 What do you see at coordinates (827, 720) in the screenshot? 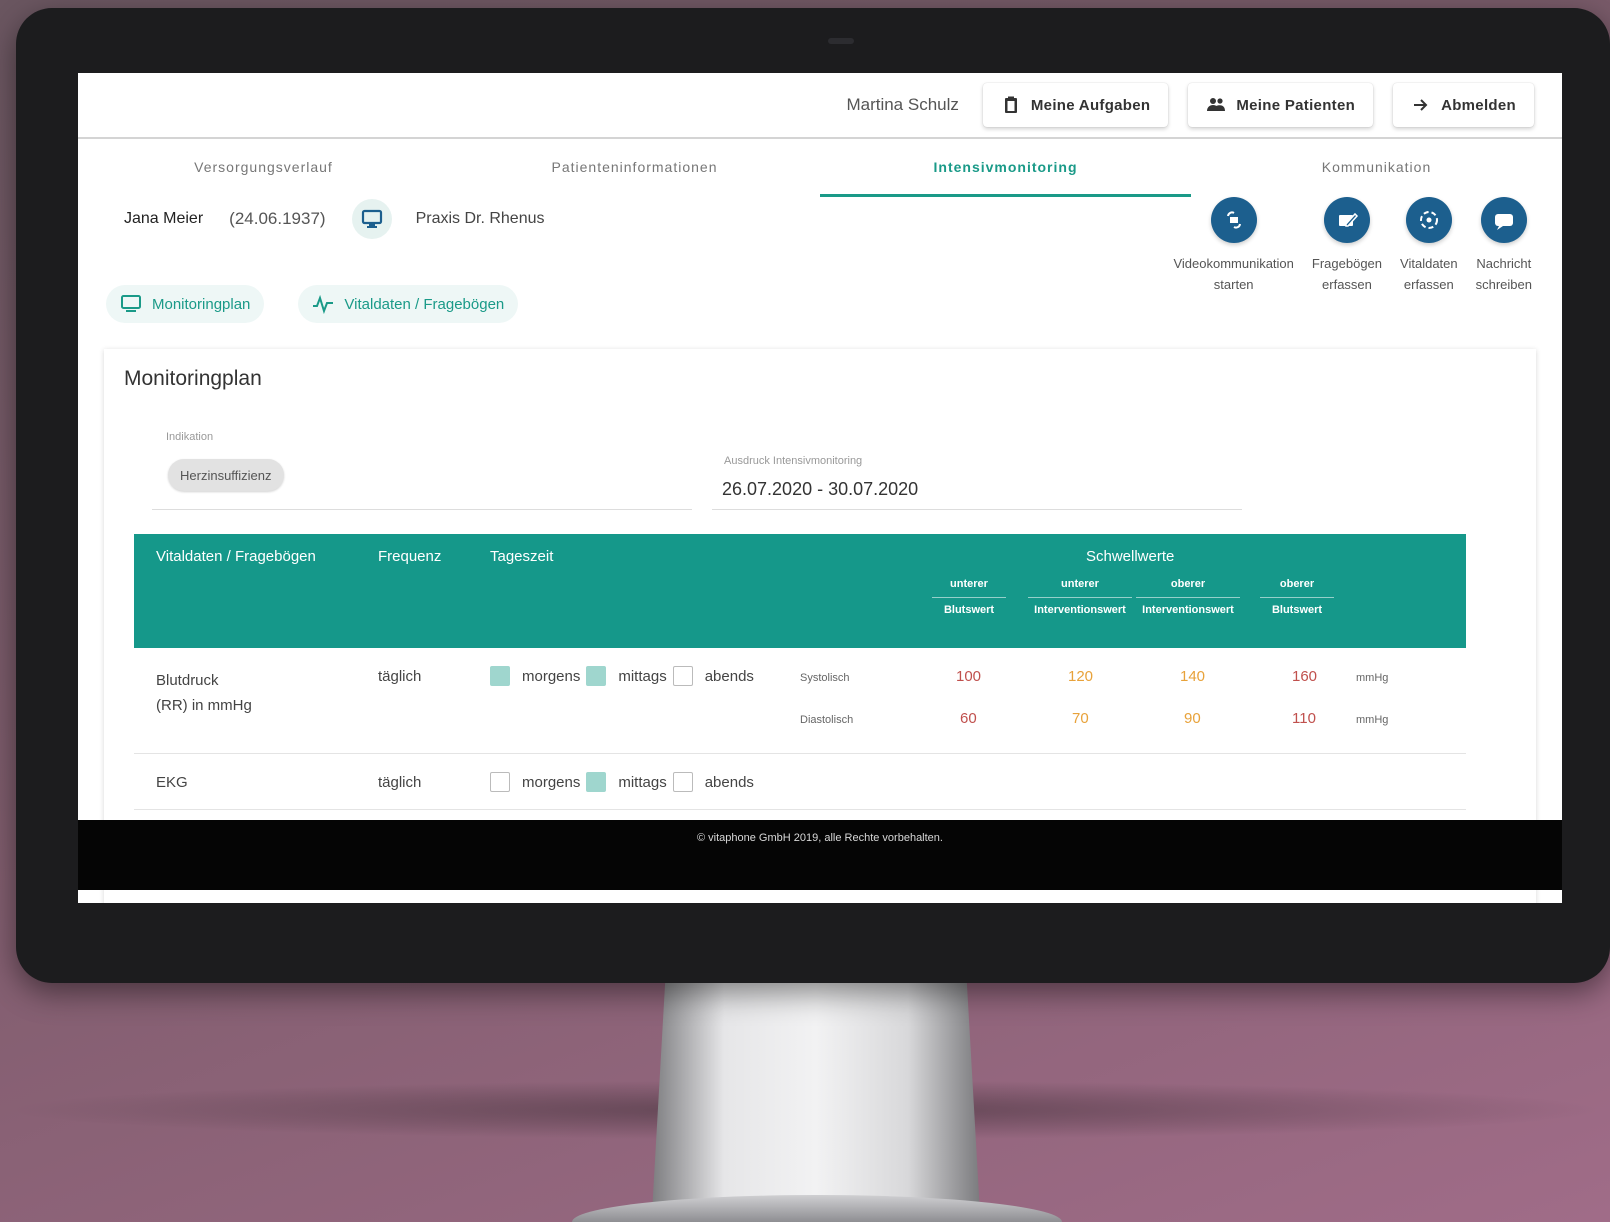
I see `sub-label-diastolic: Diastolisch` at bounding box center [827, 720].